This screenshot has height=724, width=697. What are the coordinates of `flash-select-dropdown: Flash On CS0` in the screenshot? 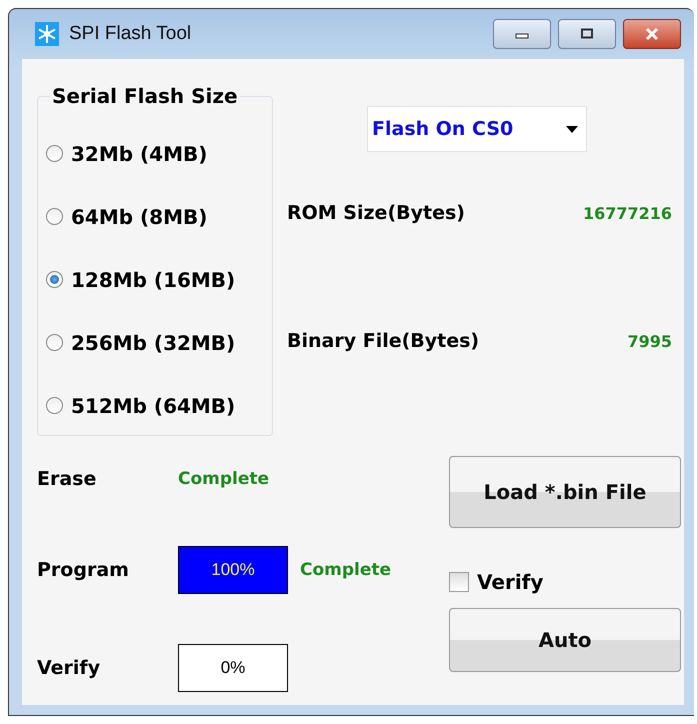 It's located at (477, 129).